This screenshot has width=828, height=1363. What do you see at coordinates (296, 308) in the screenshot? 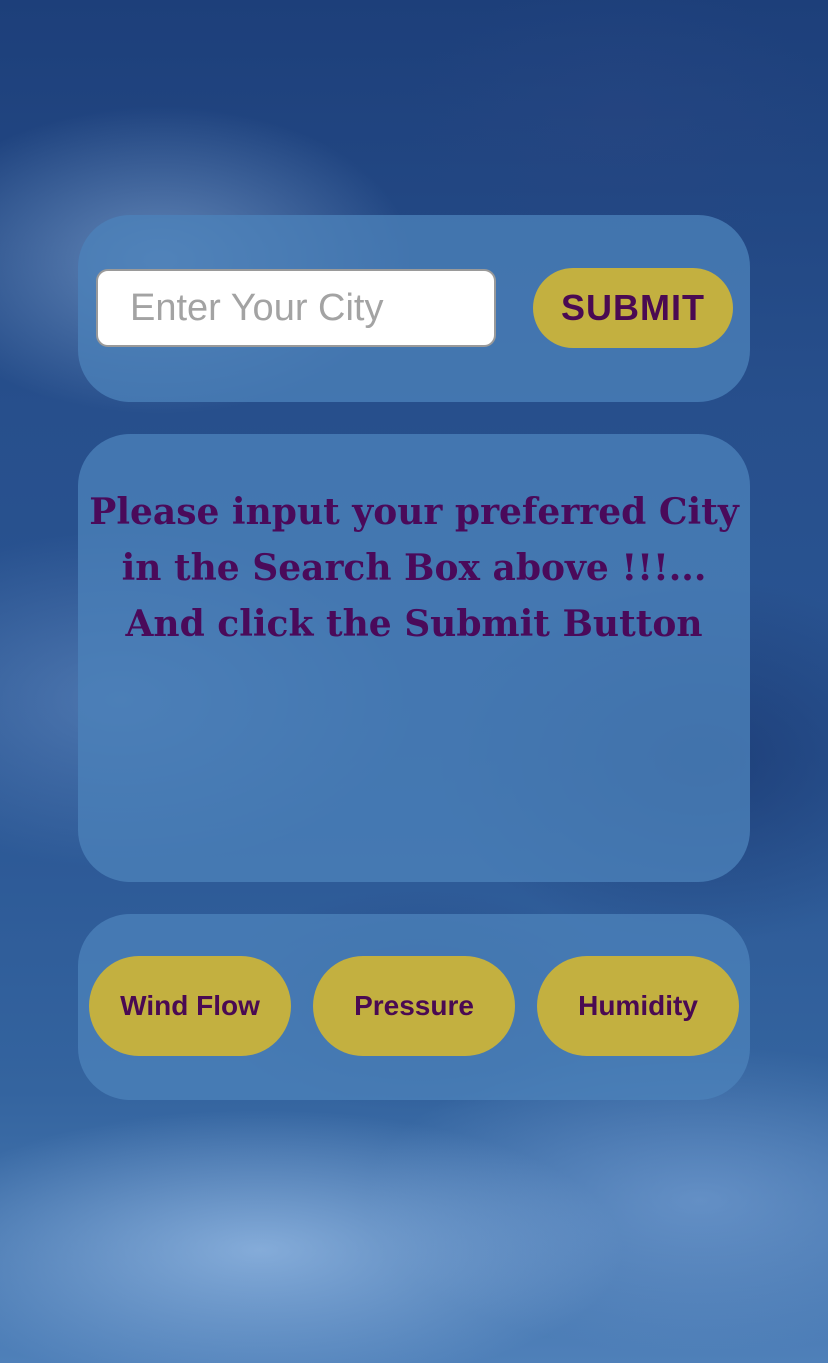
I see `city-search-input` at bounding box center [296, 308].